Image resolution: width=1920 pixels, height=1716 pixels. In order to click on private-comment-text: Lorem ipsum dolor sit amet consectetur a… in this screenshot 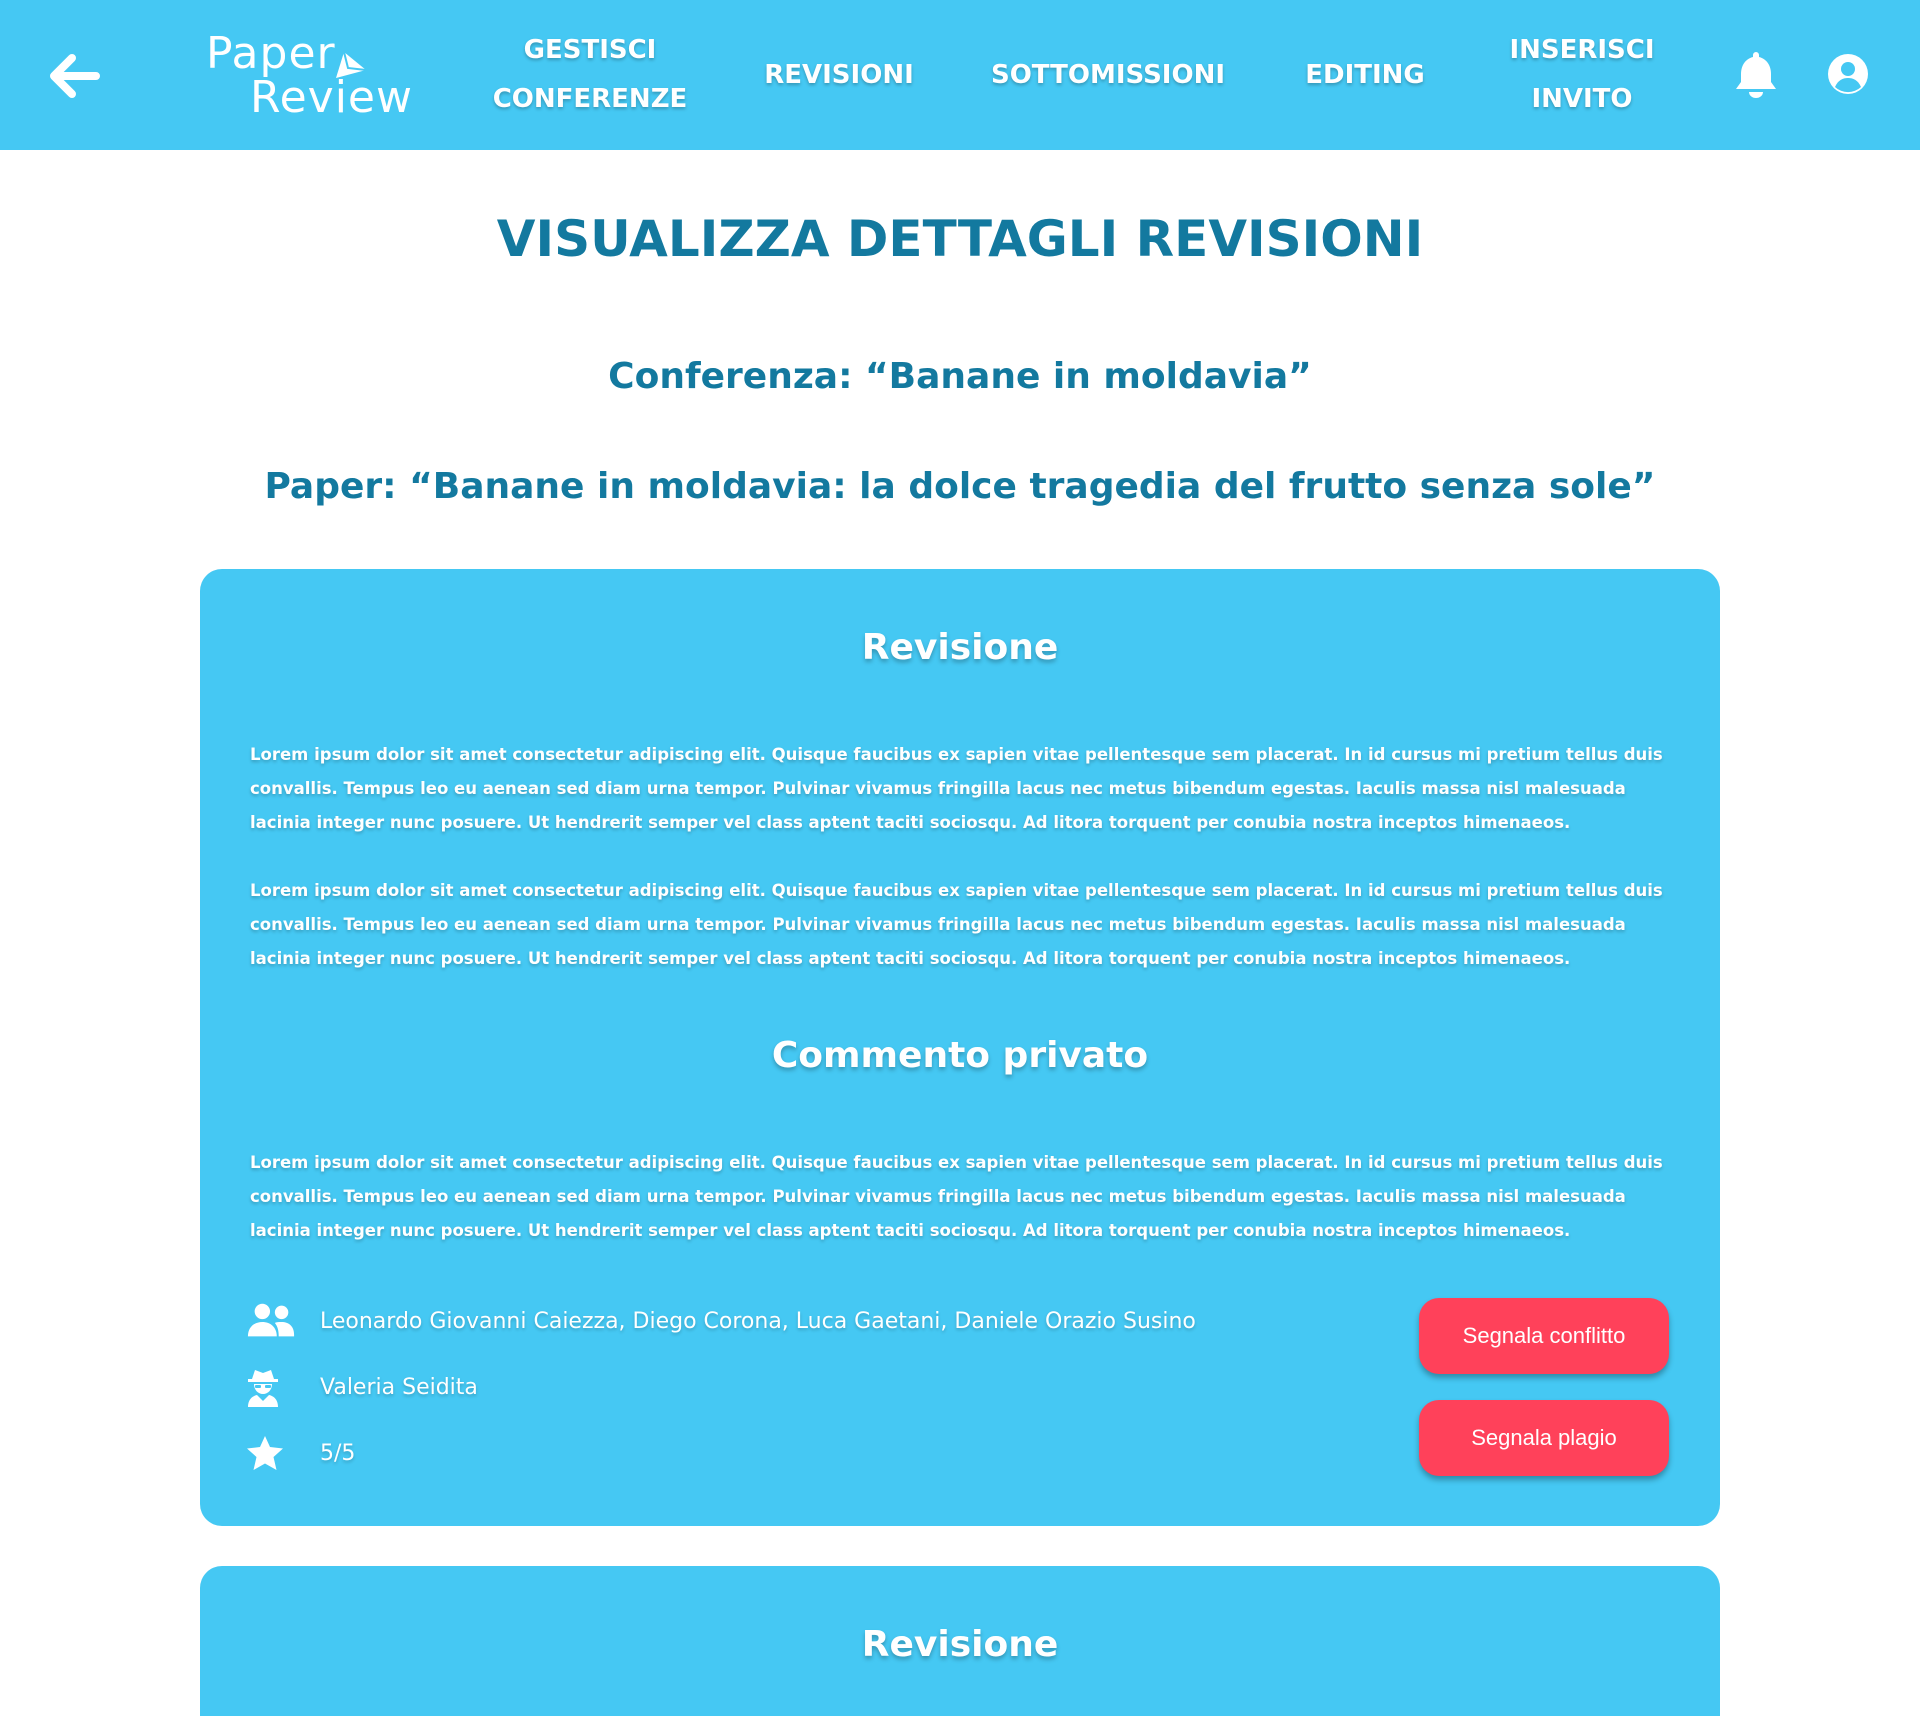, I will do `click(956, 1196)`.